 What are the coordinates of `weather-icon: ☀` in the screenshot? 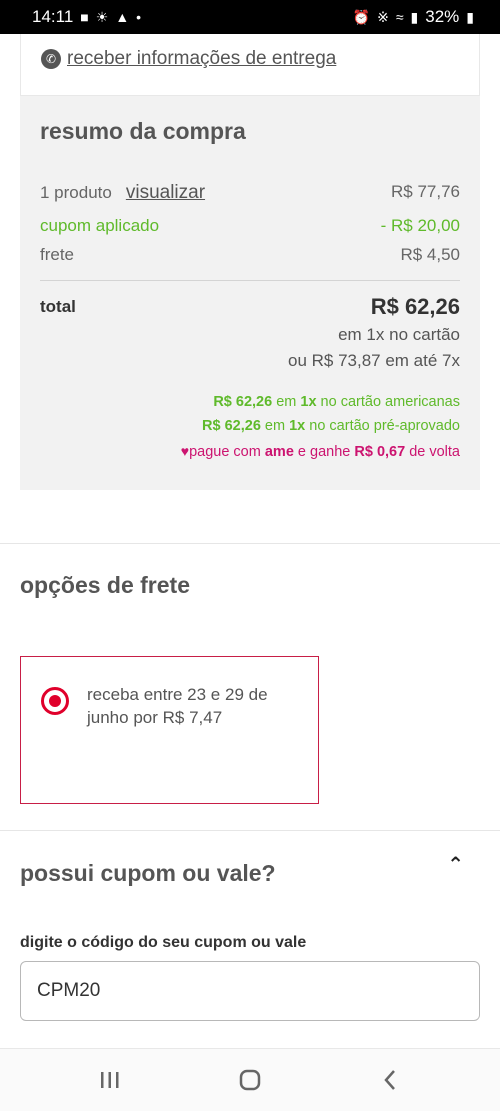 It's located at (102, 16).